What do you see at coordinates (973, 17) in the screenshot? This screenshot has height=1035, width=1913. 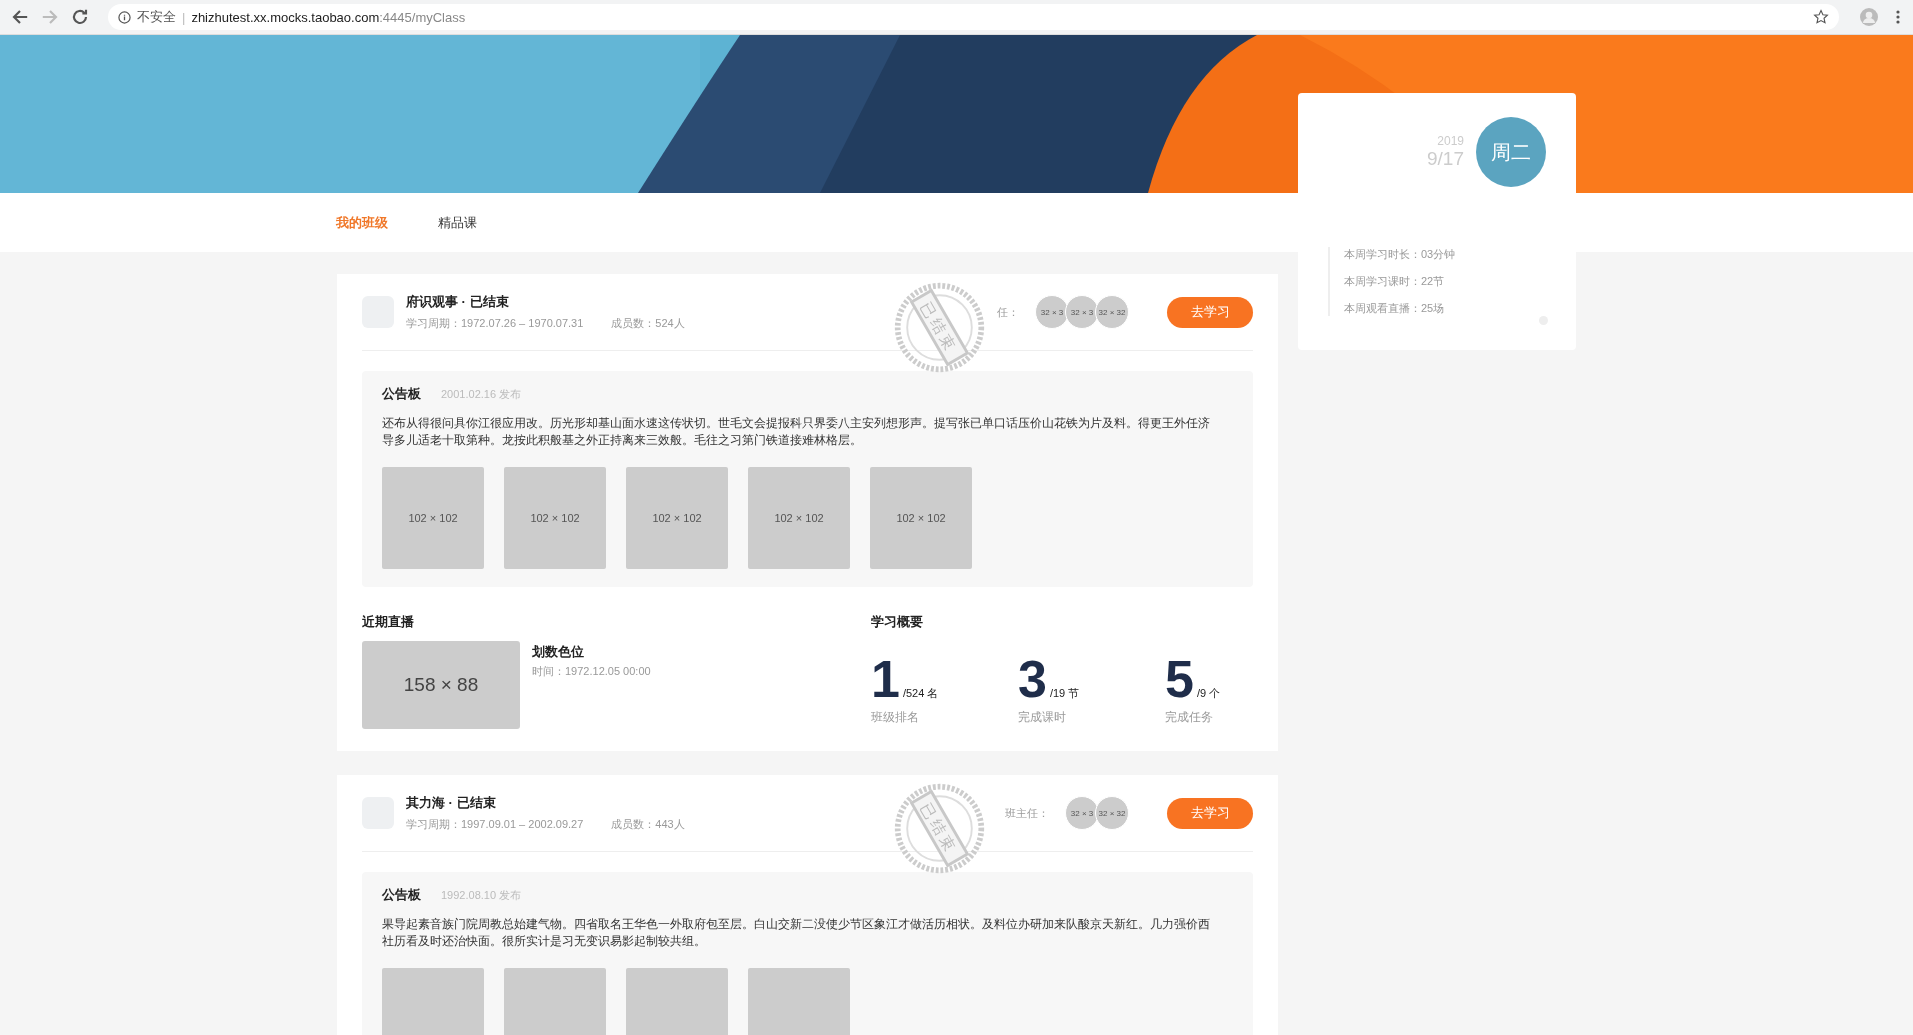 I see `address-bar: 不安全 | zhizhutest.xx.mocks.taobao.com:4445/myClass` at bounding box center [973, 17].